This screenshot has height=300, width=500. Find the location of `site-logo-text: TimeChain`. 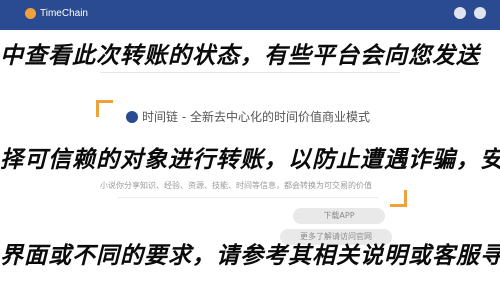

site-logo-text: TimeChain is located at coordinates (64, 13).